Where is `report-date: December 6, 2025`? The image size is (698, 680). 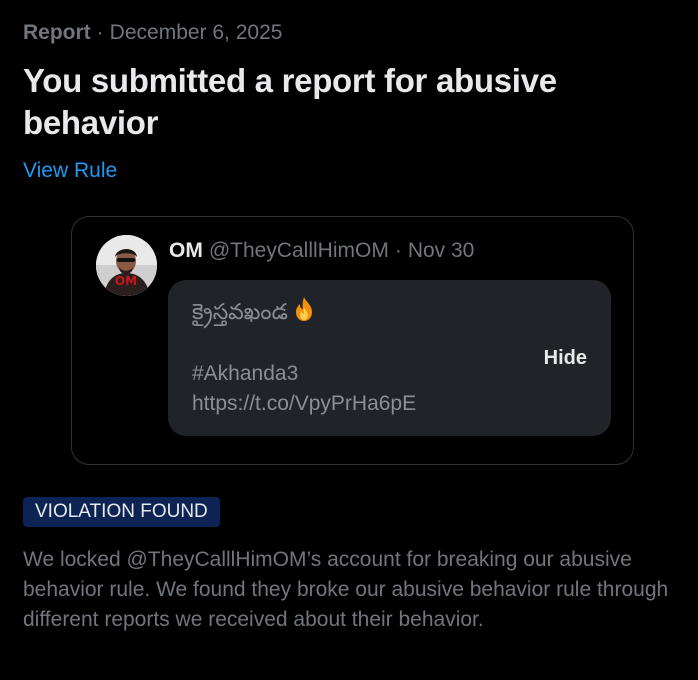
report-date: December 6, 2025 is located at coordinates (196, 32).